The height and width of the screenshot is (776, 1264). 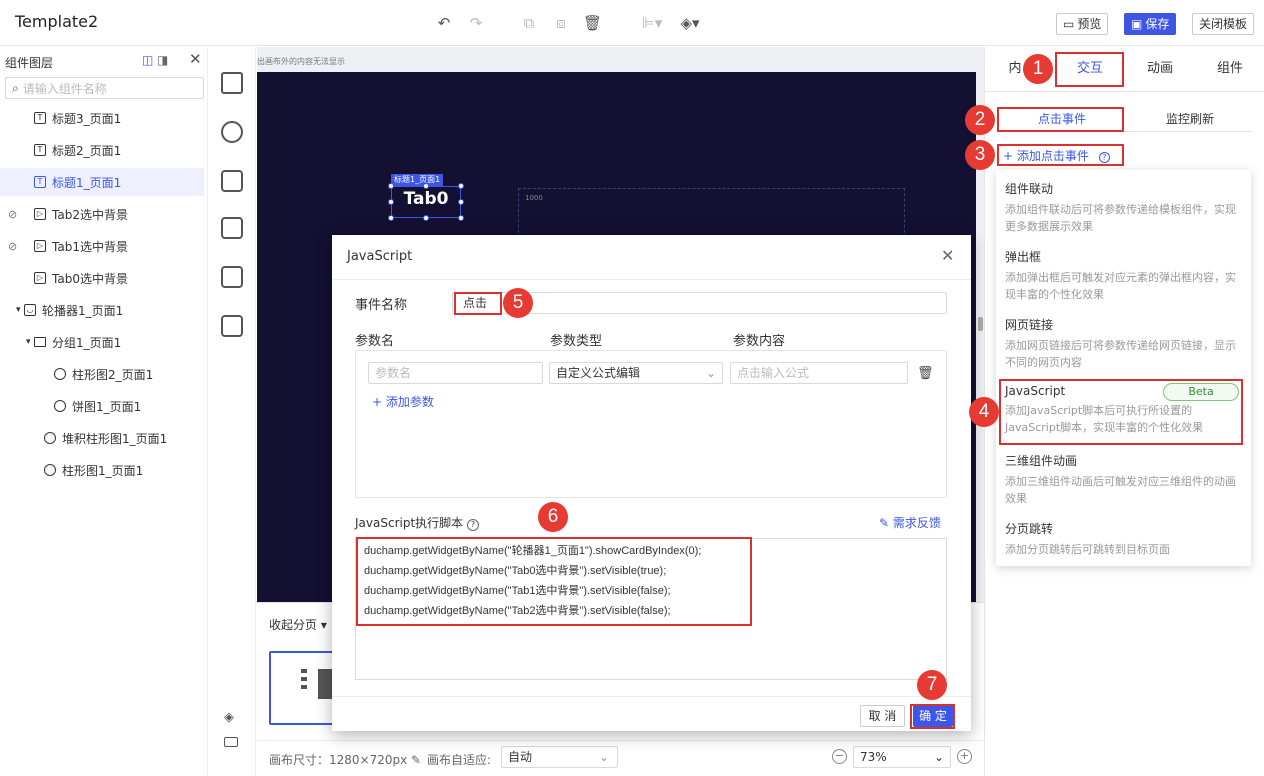 I want to click on keyboard-icon, so click(x=231, y=742).